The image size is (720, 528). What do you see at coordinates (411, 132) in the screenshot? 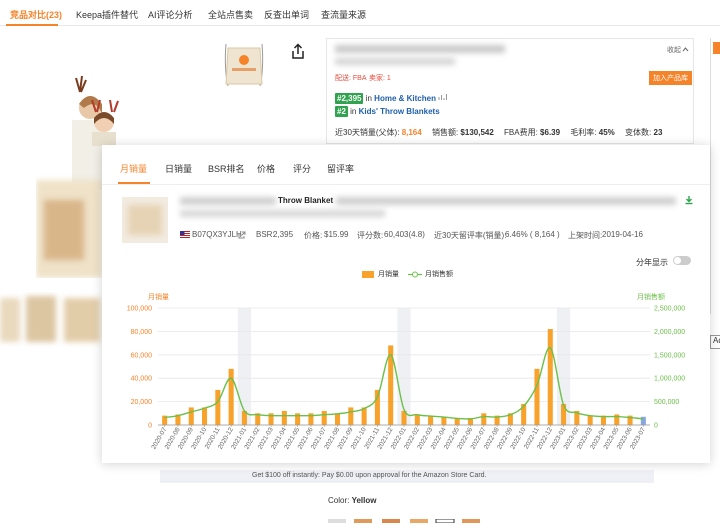
I see `sales-value: 8,164` at bounding box center [411, 132].